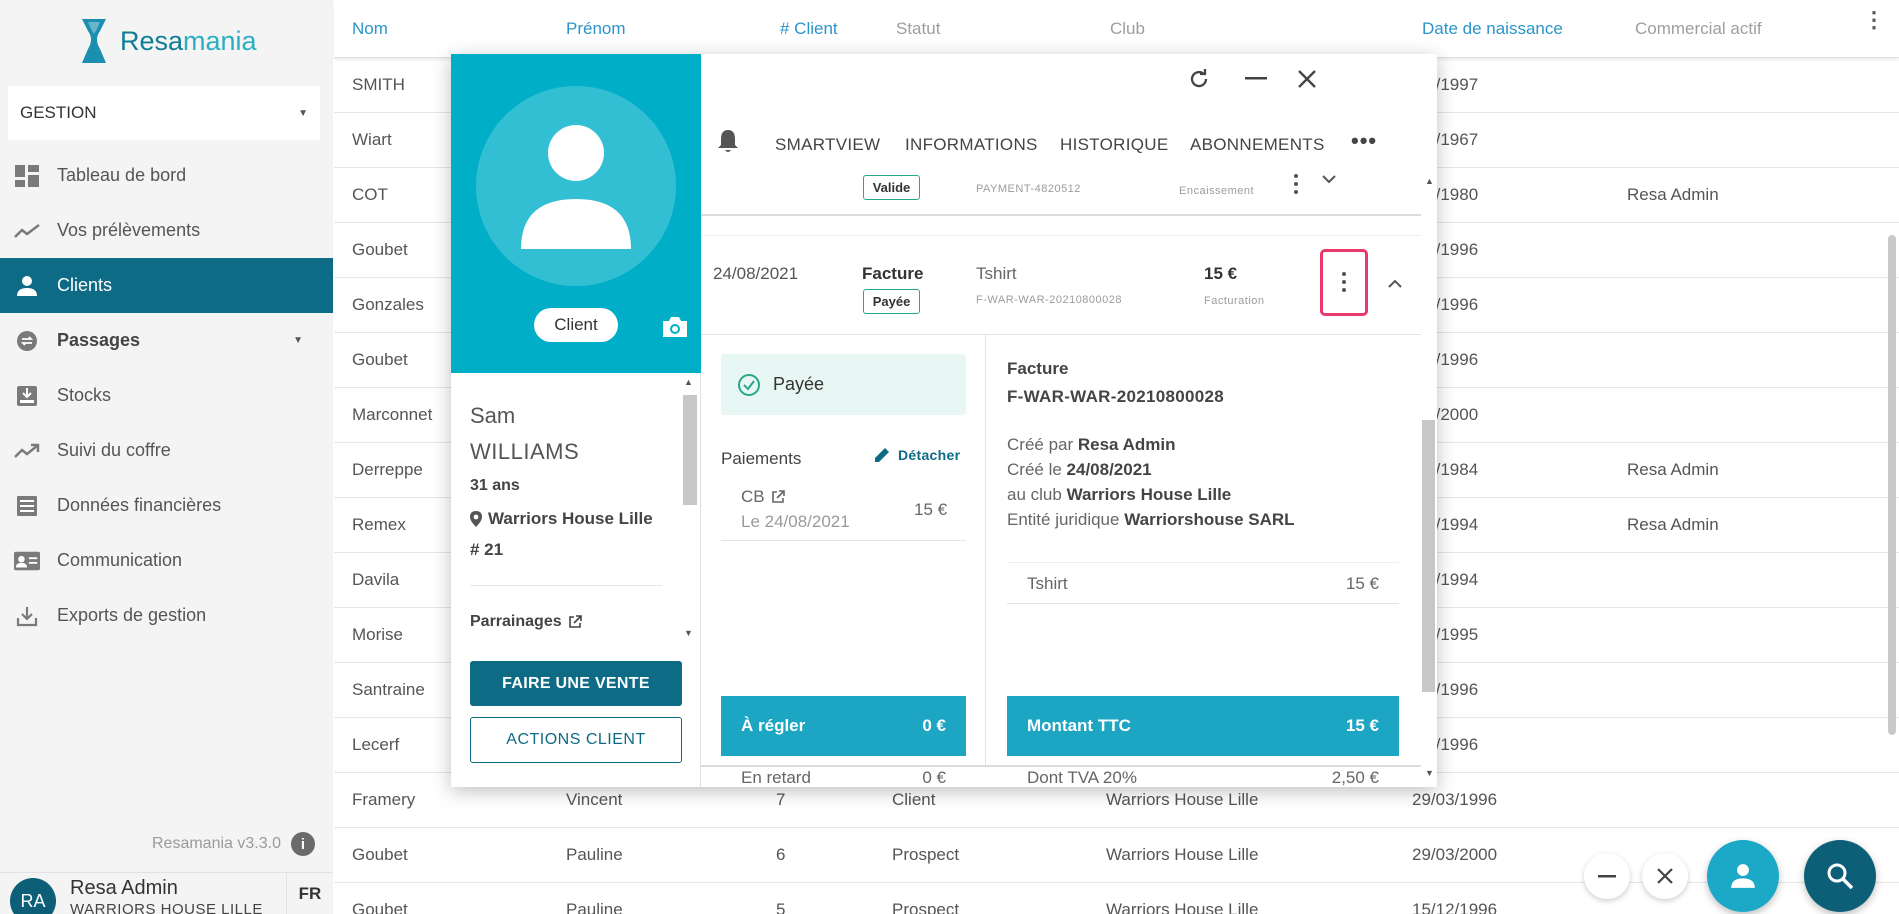  I want to click on user-silhouette-icon, so click(576, 187).